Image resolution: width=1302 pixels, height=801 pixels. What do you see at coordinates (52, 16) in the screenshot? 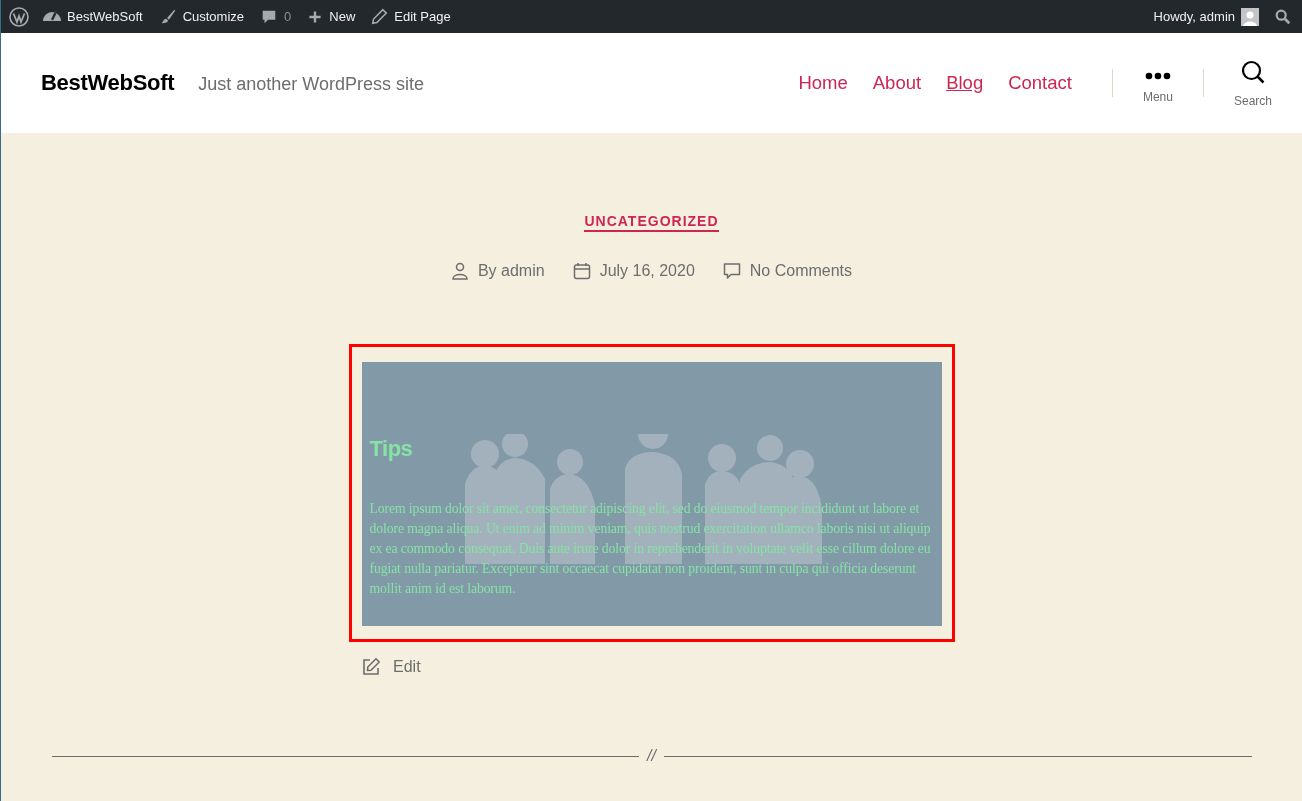
I see `dashboard-gauge-icon` at bounding box center [52, 16].